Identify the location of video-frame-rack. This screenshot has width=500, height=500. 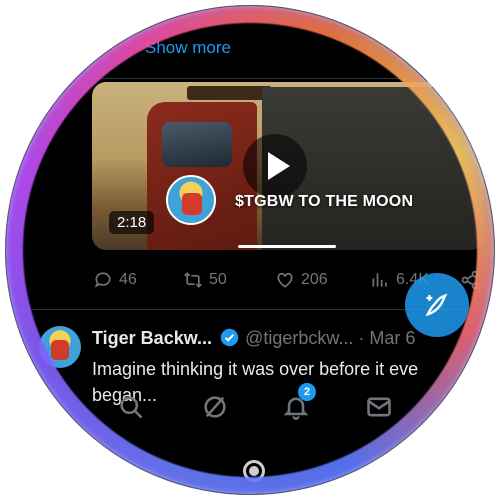
(229, 93).